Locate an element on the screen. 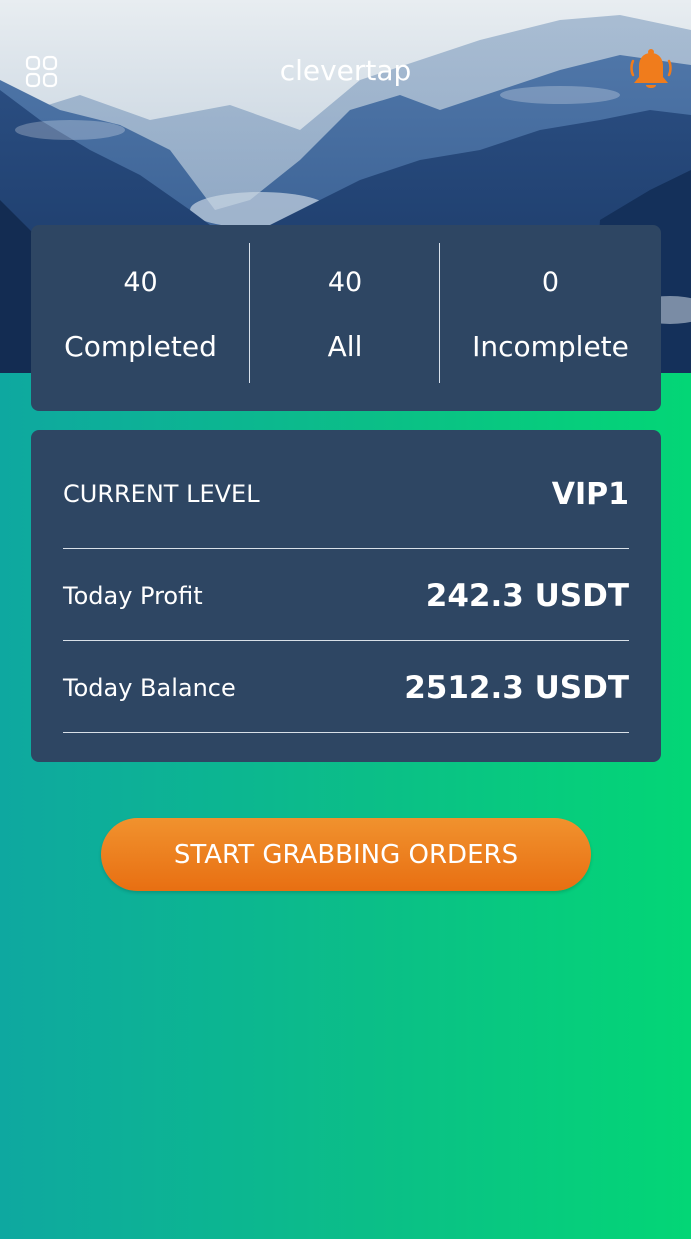  stat-label: Incomplete is located at coordinates (550, 346).